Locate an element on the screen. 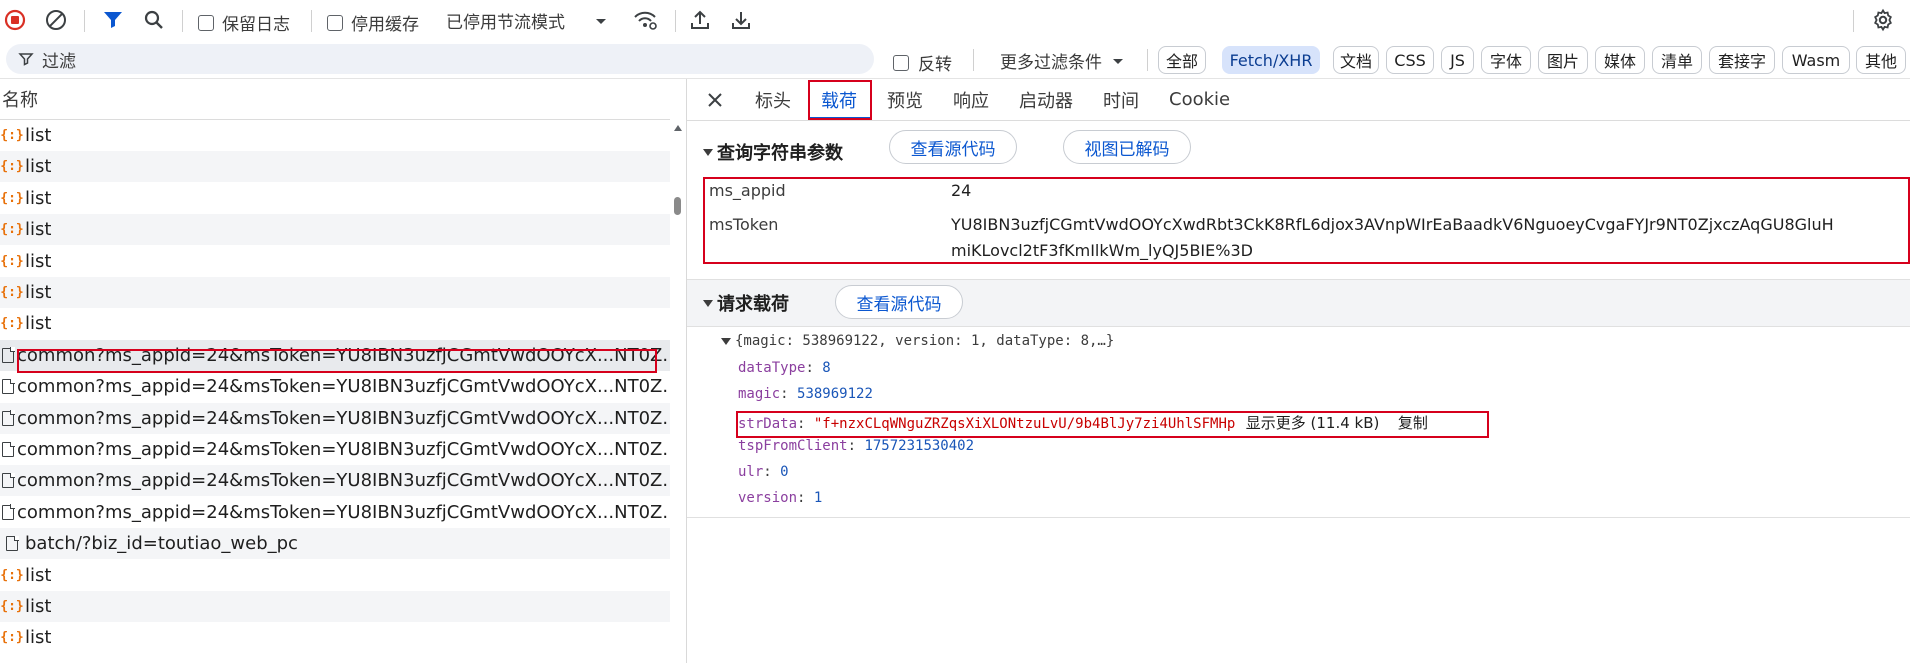 The width and height of the screenshot is (1910, 663). more-filters-dropdown: 更多过滤条件 is located at coordinates (1062, 60).